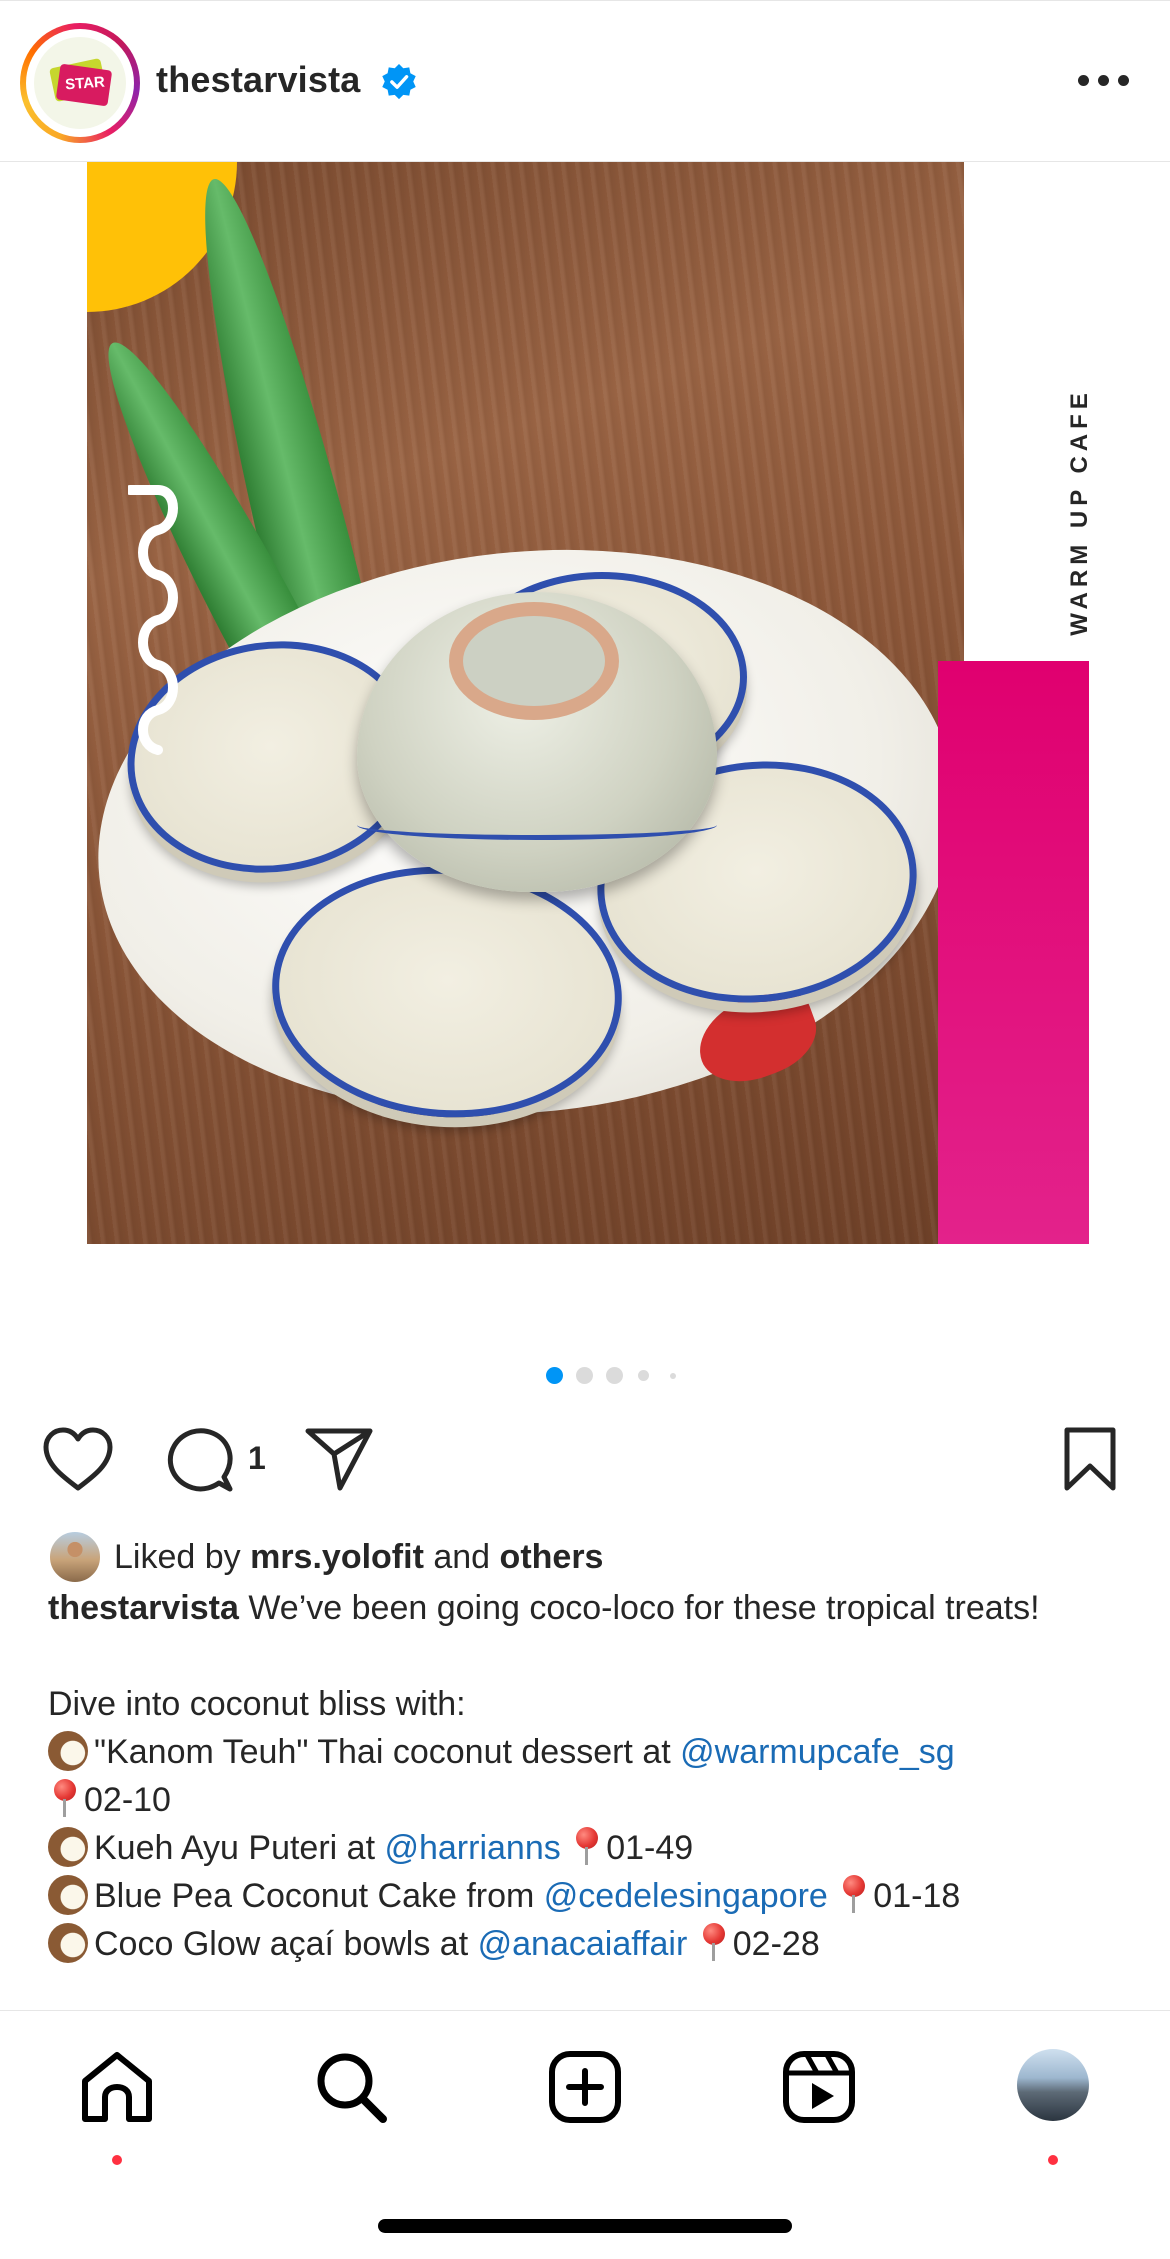 The image size is (1170, 2259). What do you see at coordinates (650, 1848) in the screenshot?
I see `location-unit: 01-49` at bounding box center [650, 1848].